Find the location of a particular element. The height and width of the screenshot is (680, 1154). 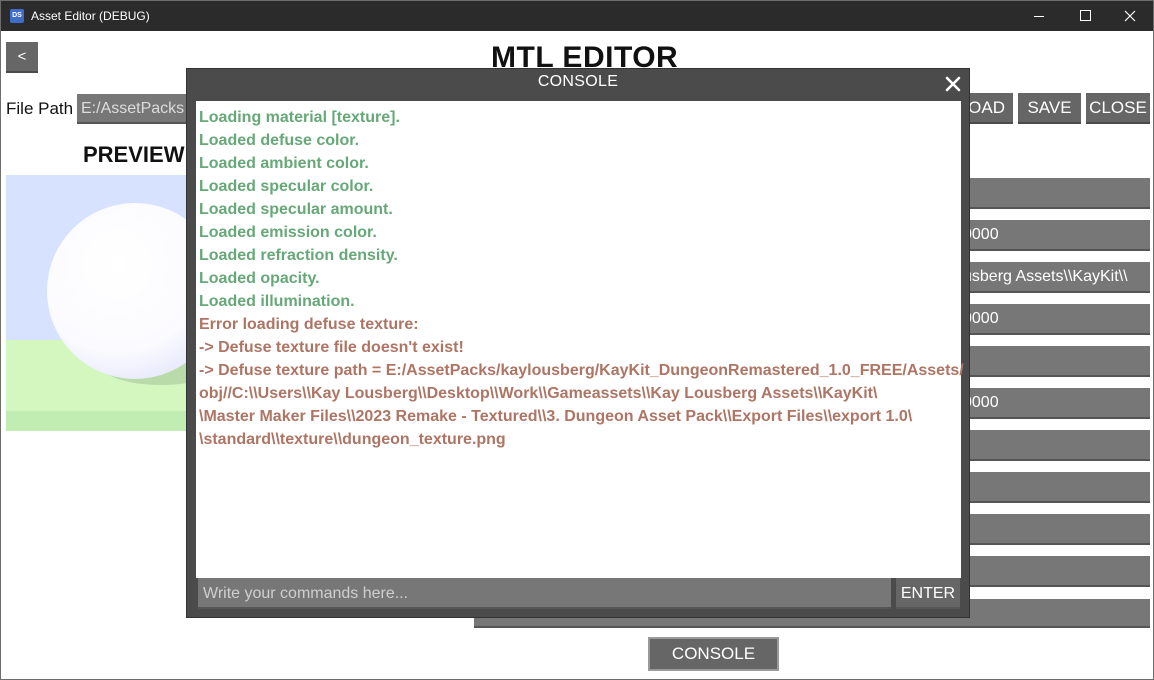

console-error-line: Error loading defuse texture: is located at coordinates (309, 324).